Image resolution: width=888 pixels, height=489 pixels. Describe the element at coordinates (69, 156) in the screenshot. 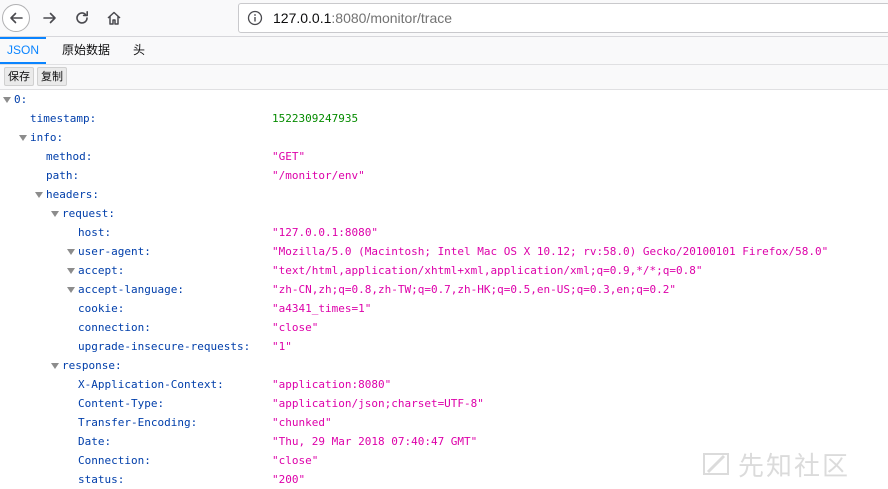

I see `json-key: method:` at that location.